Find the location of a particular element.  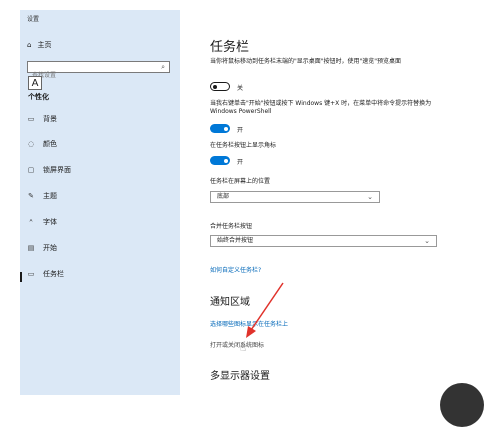

arrow-head is located at coordinates (251, 332).